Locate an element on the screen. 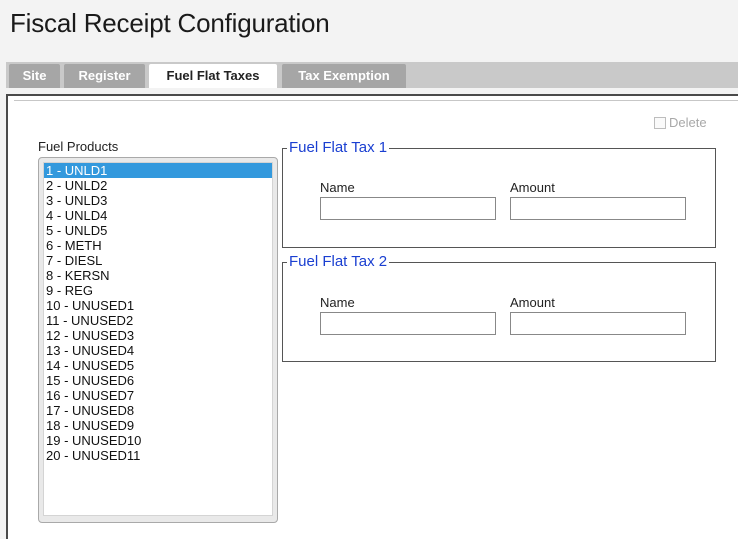  list-item: 4 - UNLD4 is located at coordinates (158, 215).